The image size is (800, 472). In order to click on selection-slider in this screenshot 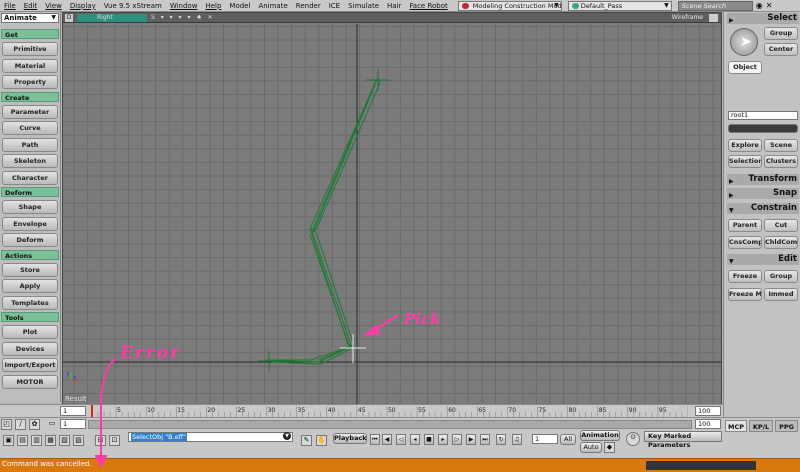, I will do `click(763, 128)`.